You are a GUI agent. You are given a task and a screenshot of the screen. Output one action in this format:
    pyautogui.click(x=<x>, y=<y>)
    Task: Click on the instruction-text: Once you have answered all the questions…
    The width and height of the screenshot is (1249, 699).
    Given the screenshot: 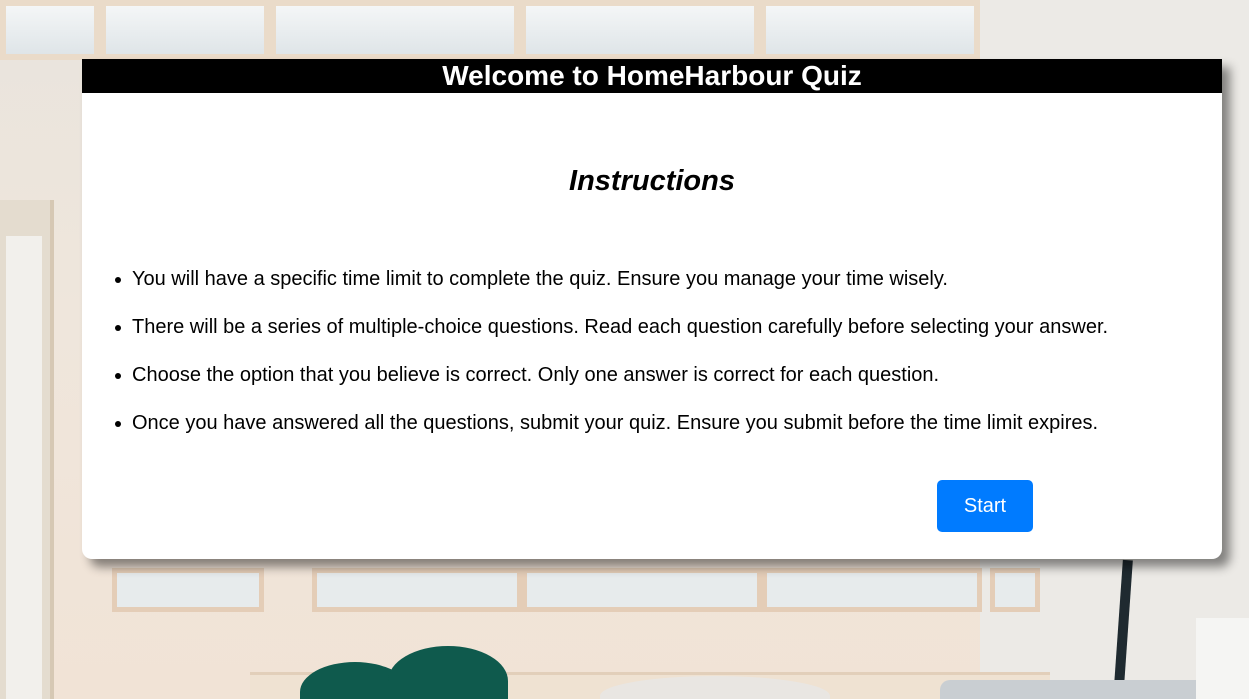 What is the action you would take?
    pyautogui.click(x=615, y=423)
    